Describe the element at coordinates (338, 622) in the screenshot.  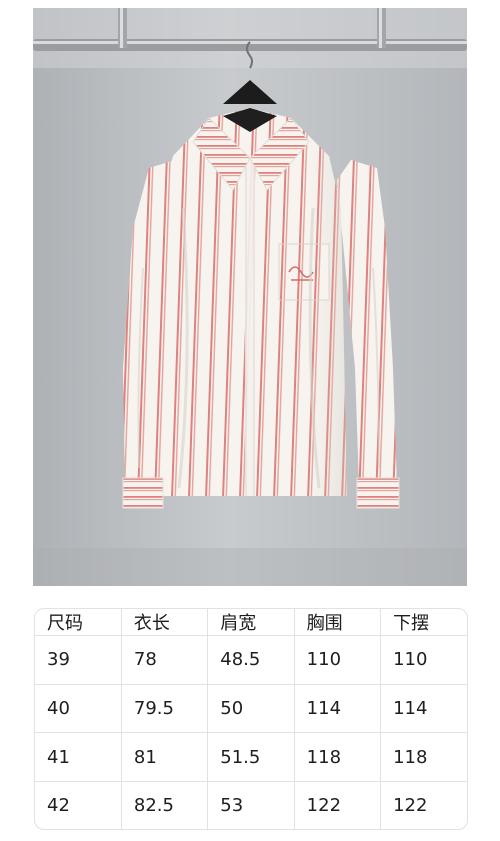
I see `header-chest: 胸围` at that location.